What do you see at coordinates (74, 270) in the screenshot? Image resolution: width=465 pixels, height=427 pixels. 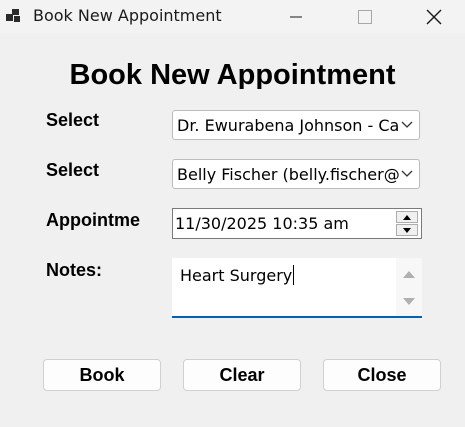 I see `notes-label: Notes:` at bounding box center [74, 270].